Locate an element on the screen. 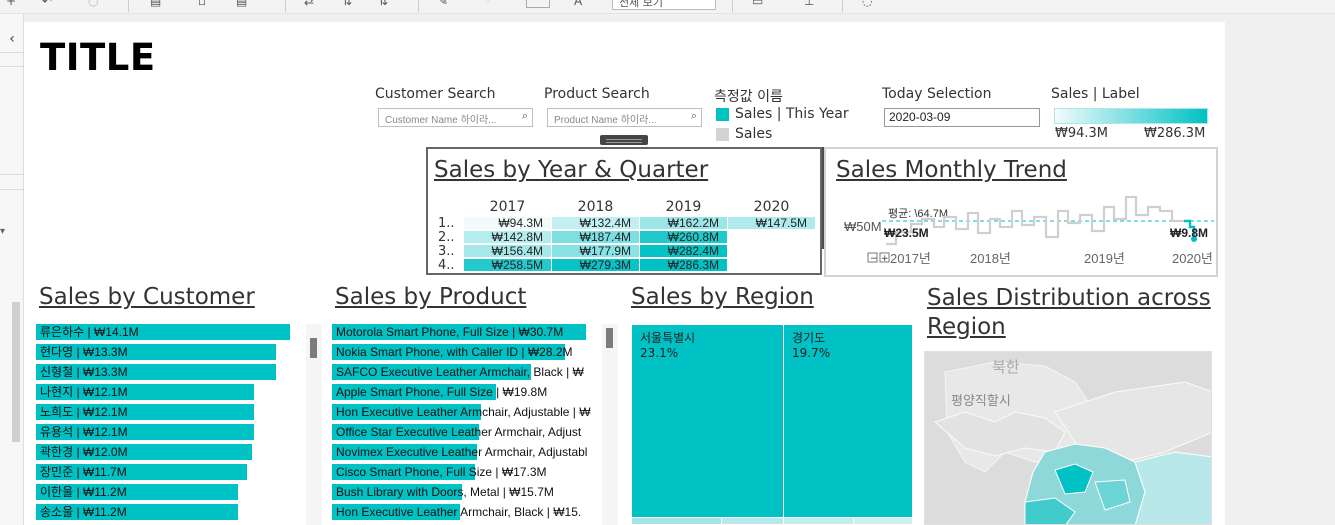 This screenshot has height=525, width=1335. bar-row: Motorola Smart Phone, Full Size | ₩30.7M is located at coordinates (459, 332).